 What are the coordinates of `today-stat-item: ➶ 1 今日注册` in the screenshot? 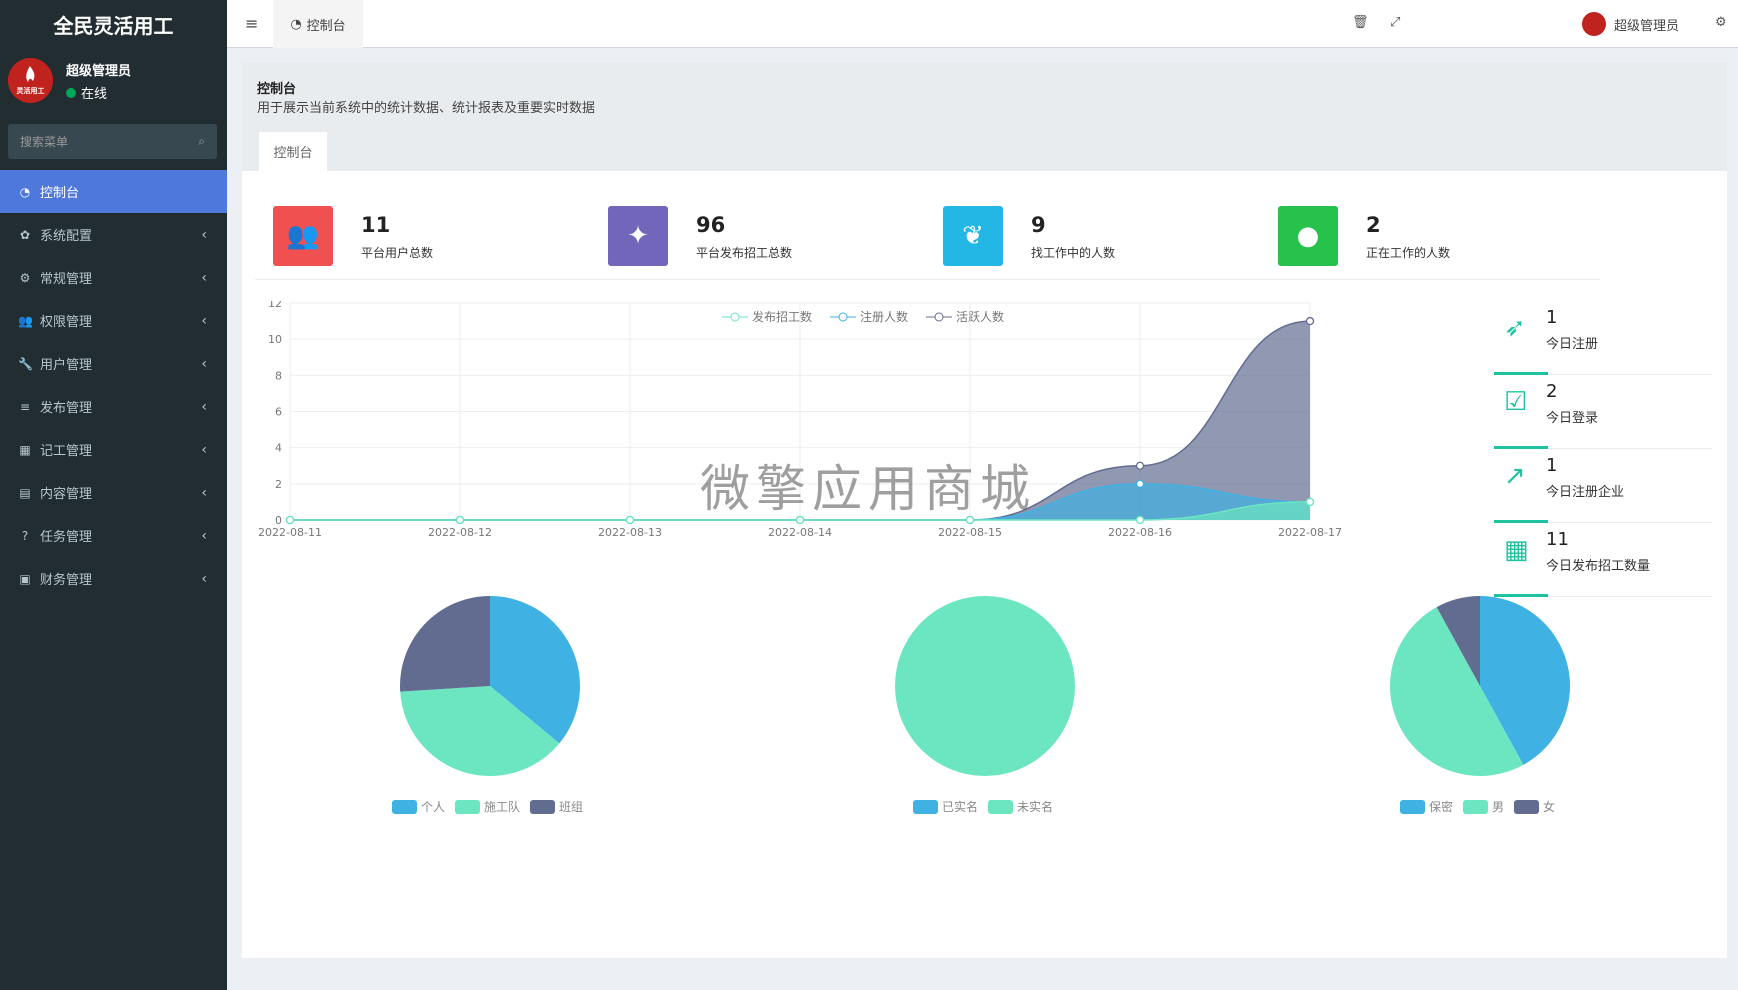 It's located at (1603, 338).